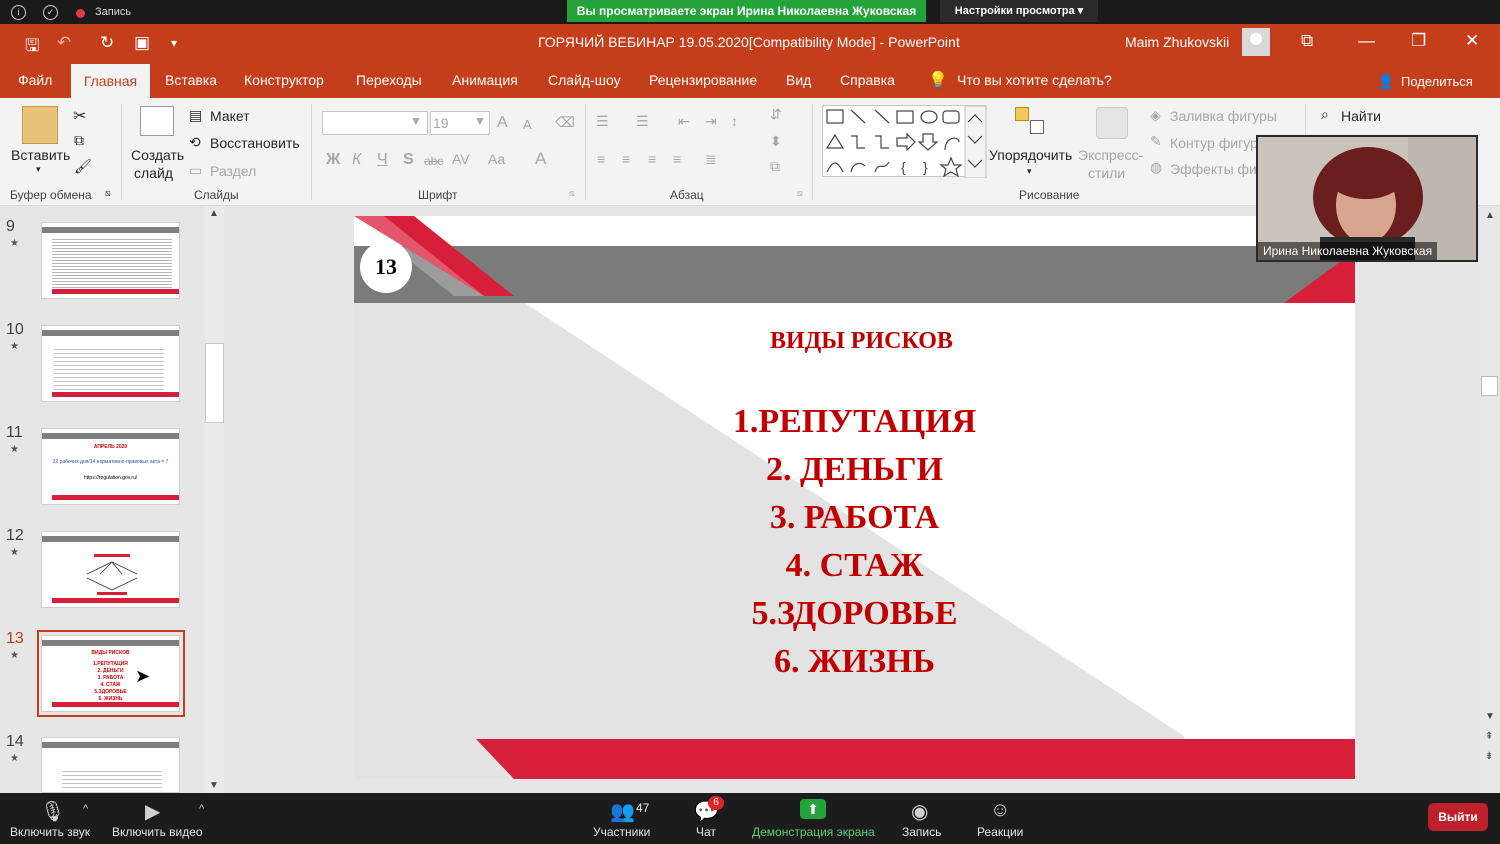 The height and width of the screenshot is (844, 1500). What do you see at coordinates (775, 166) in the screenshot?
I see `smartart-icon: ⧉` at bounding box center [775, 166].